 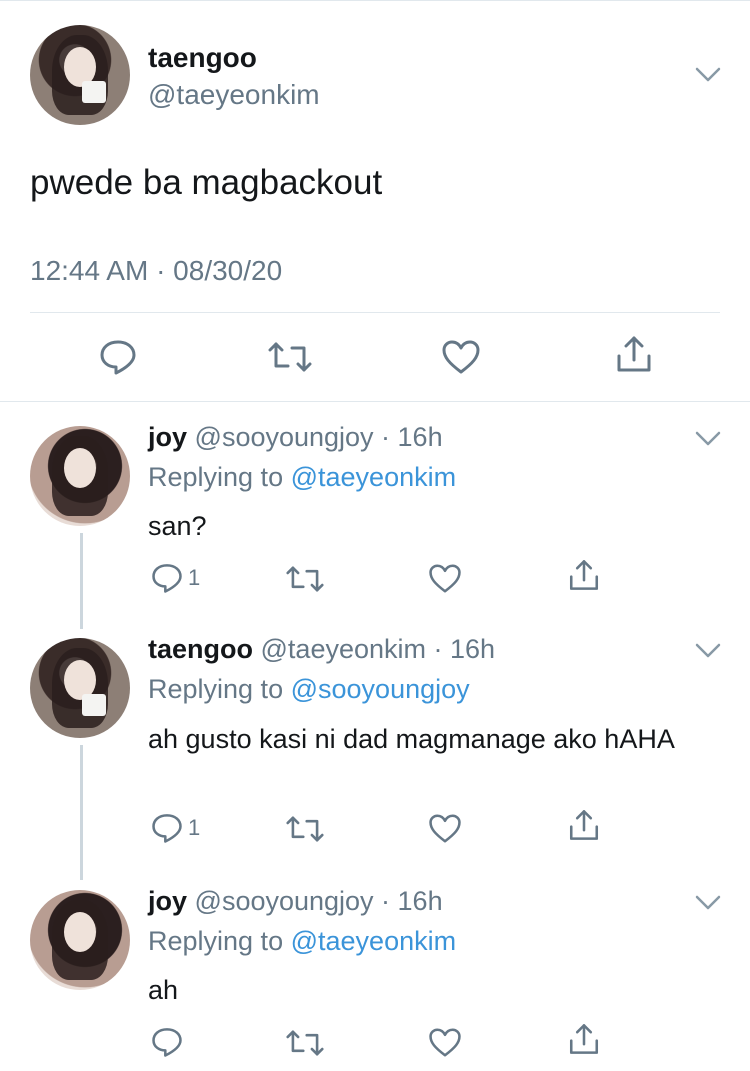 What do you see at coordinates (163, 990) in the screenshot?
I see `reply-text: ah` at bounding box center [163, 990].